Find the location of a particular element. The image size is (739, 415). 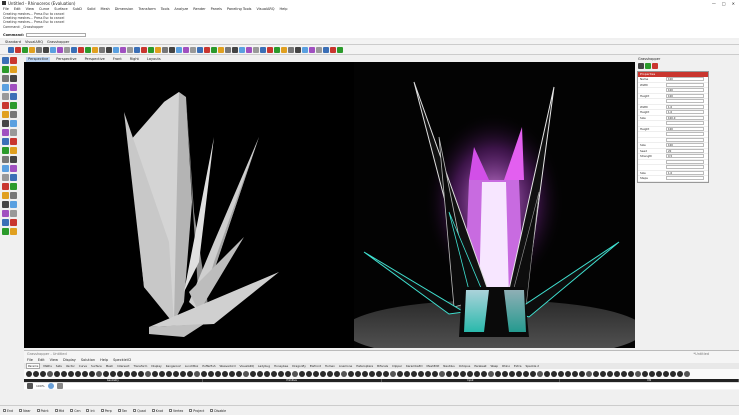

osnap-toggle: End is located at coordinates (8, 411).